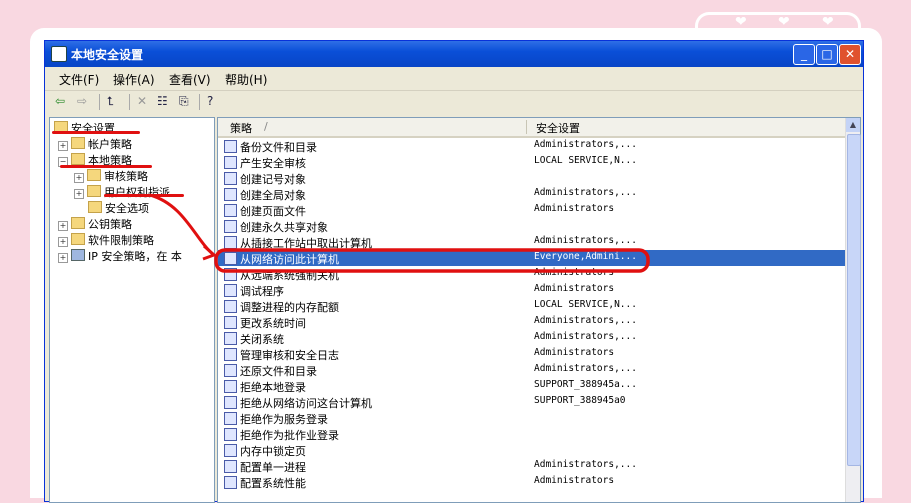 This screenshot has height=503, width=911. Describe the element at coordinates (399, 233) in the screenshot. I see `annotation-overlay` at that location.